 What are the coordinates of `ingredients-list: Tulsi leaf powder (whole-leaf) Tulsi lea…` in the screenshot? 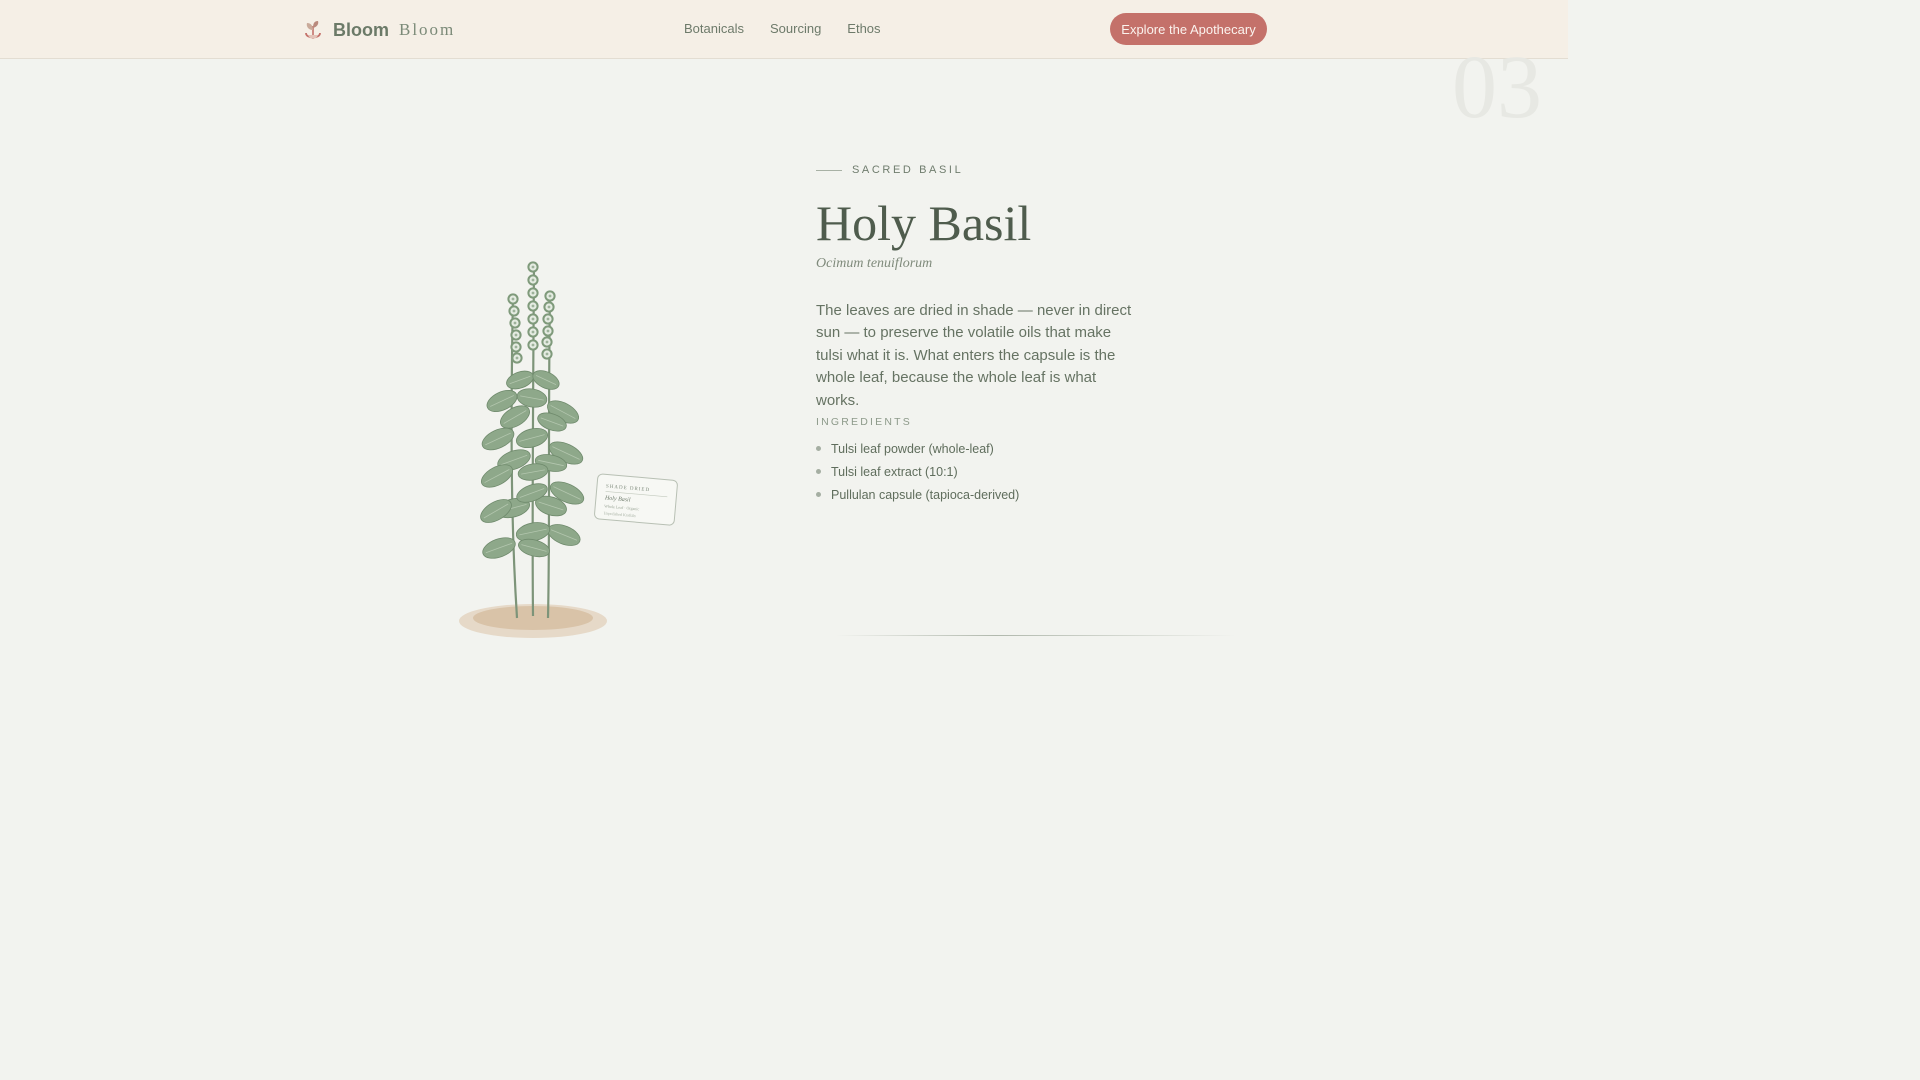 It's located at (917, 471).